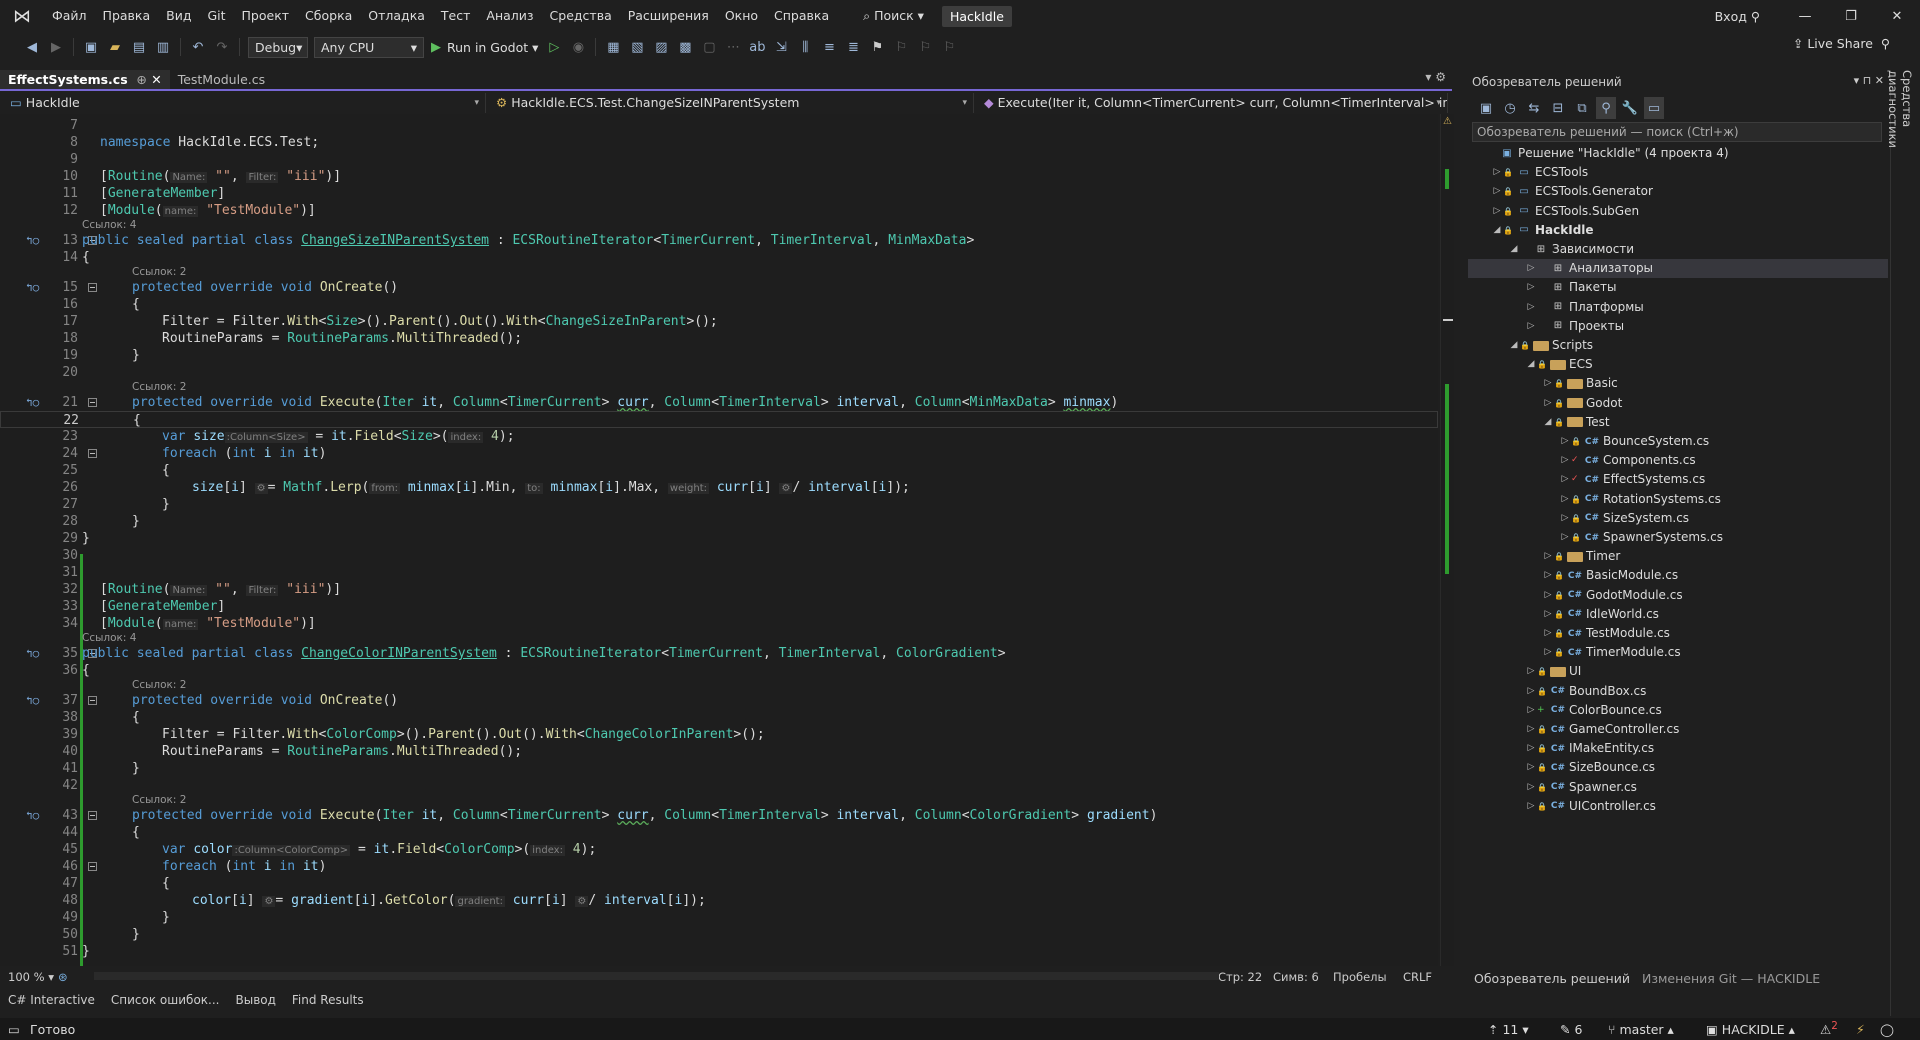  Describe the element at coordinates (396, 16) in the screenshot. I see `menu-6: Отладка` at that location.